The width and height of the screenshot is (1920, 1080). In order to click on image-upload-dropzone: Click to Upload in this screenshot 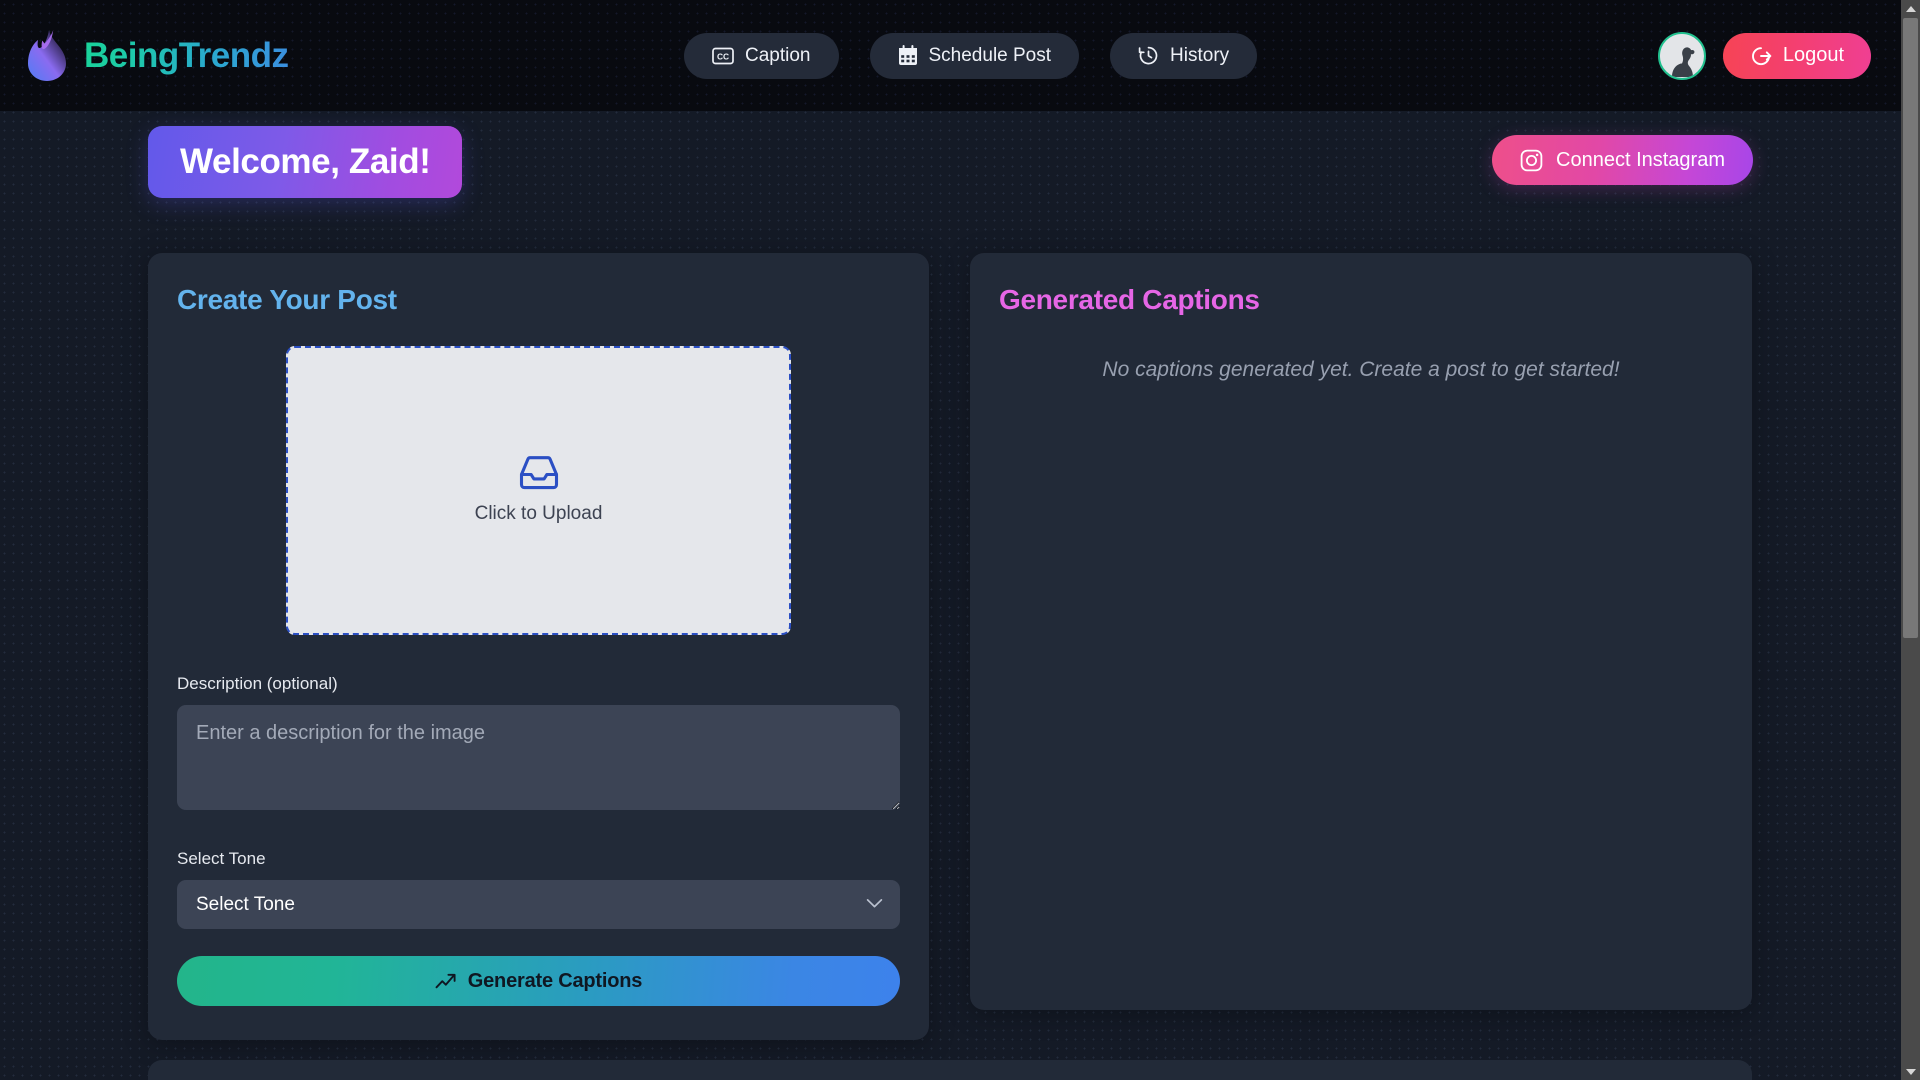, I will do `click(538, 490)`.